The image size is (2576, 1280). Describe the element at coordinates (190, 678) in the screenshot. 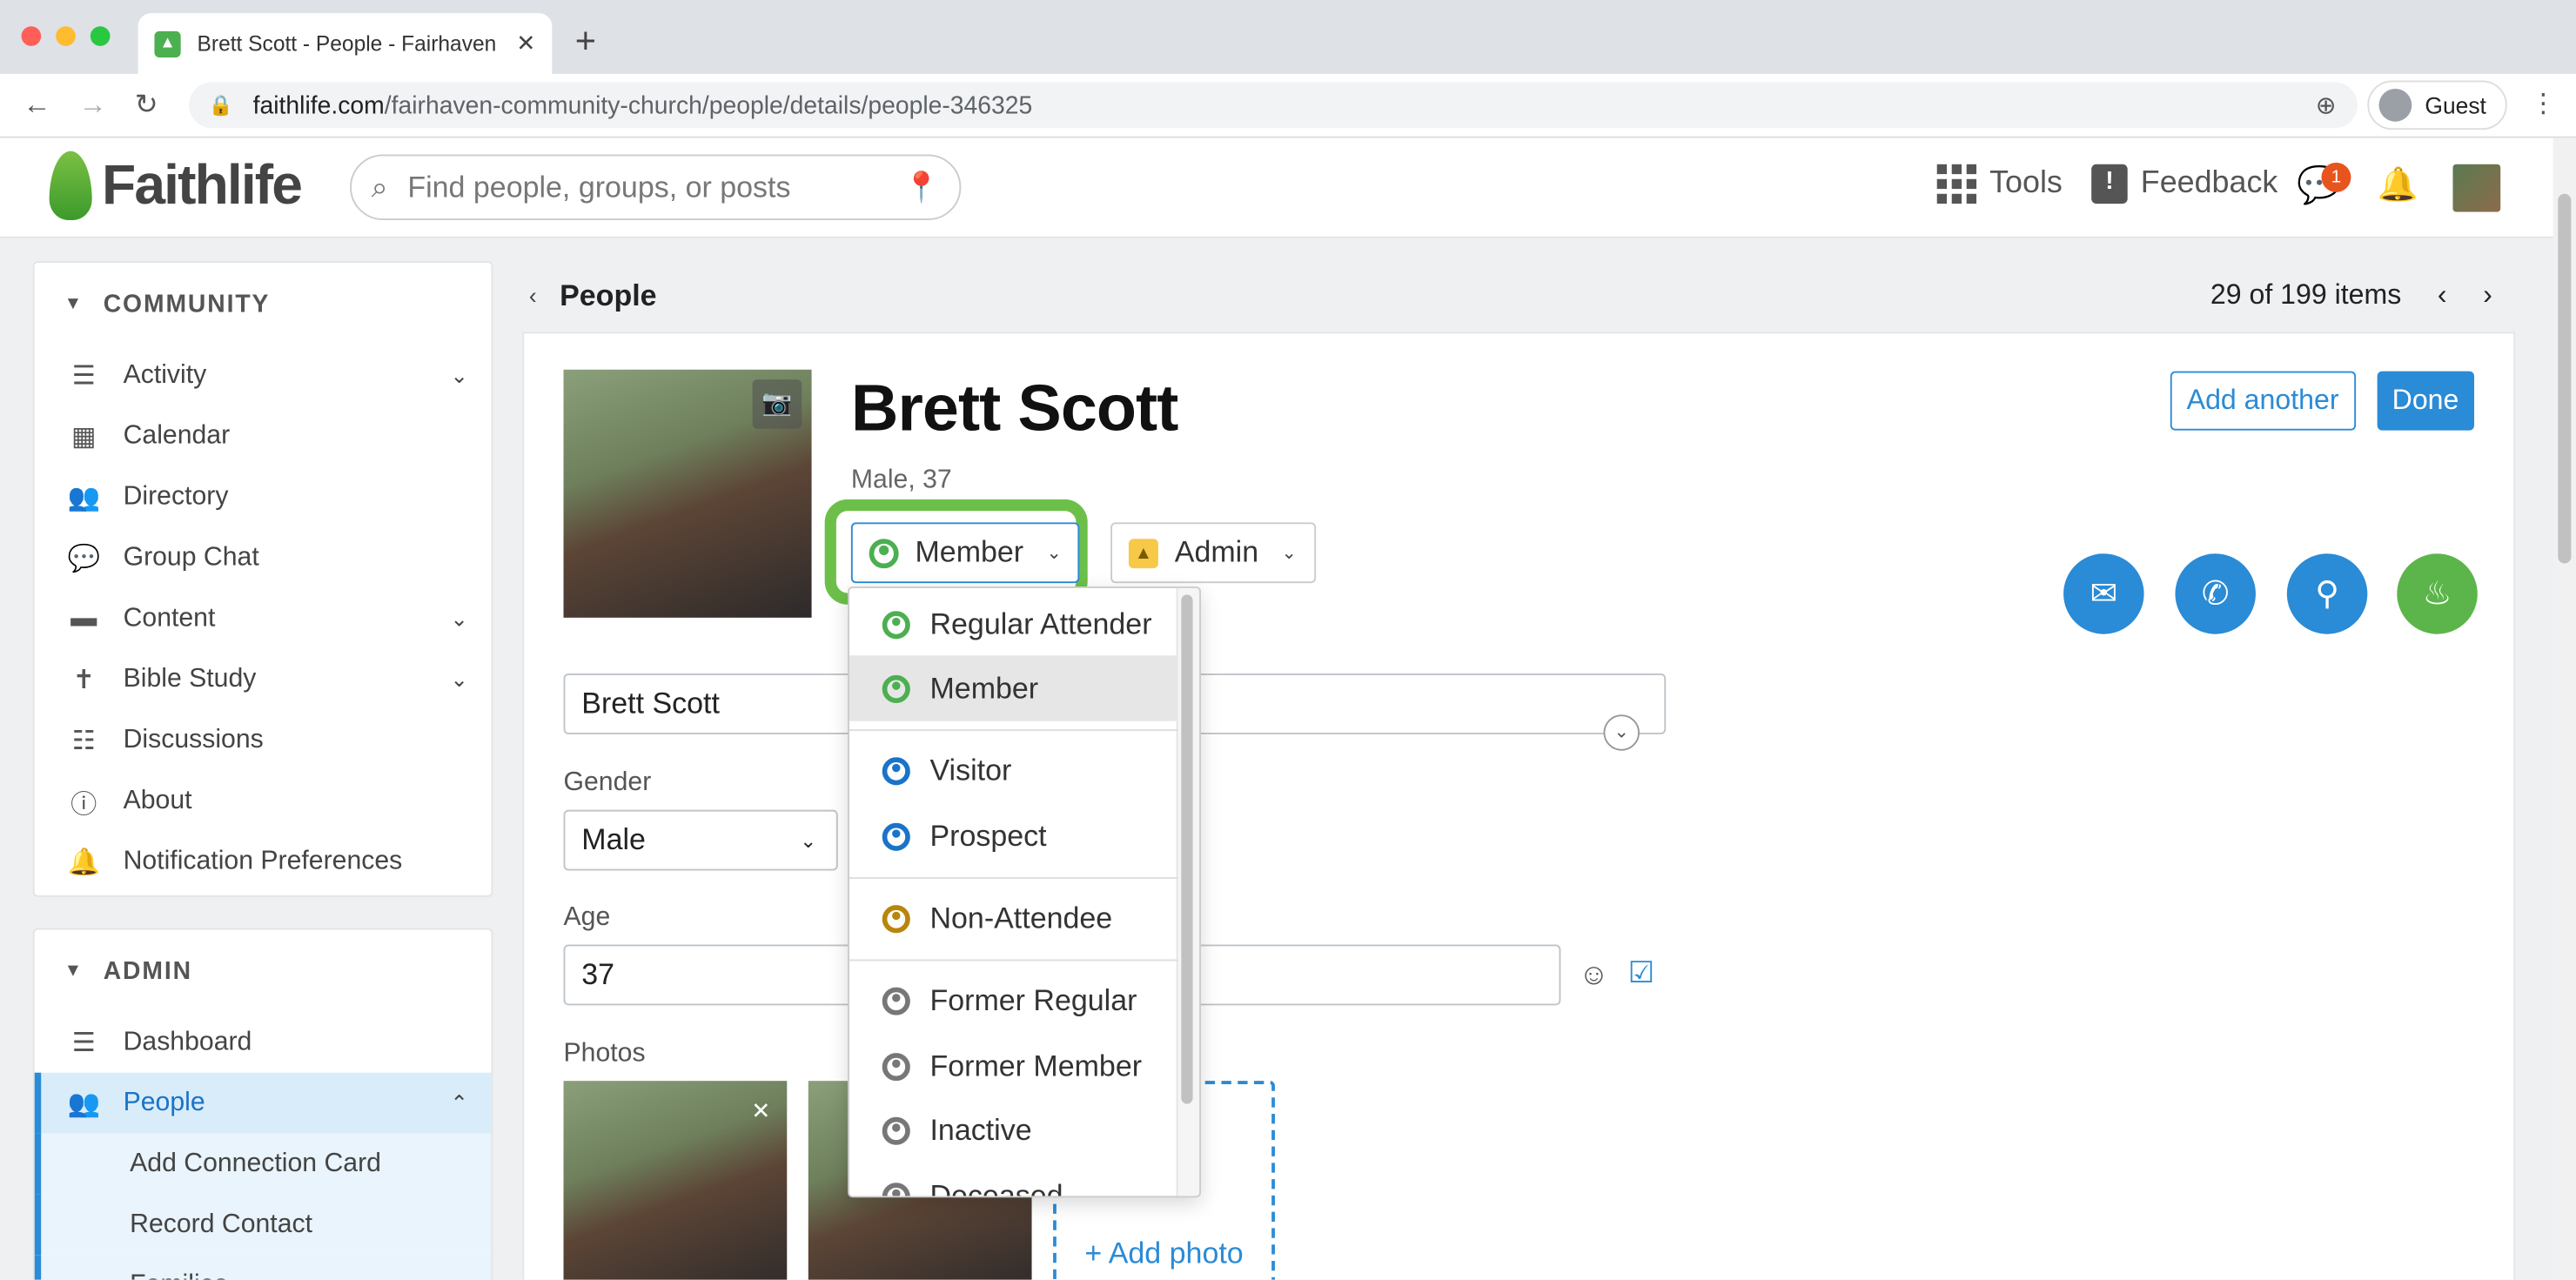

I see `sidebar-item-label: Bible Study` at that location.